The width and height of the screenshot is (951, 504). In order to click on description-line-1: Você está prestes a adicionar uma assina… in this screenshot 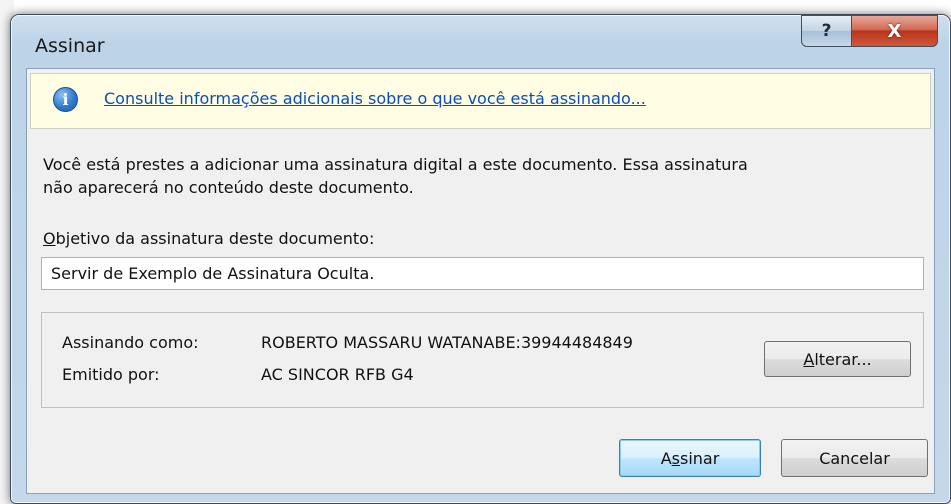, I will do `click(395, 164)`.